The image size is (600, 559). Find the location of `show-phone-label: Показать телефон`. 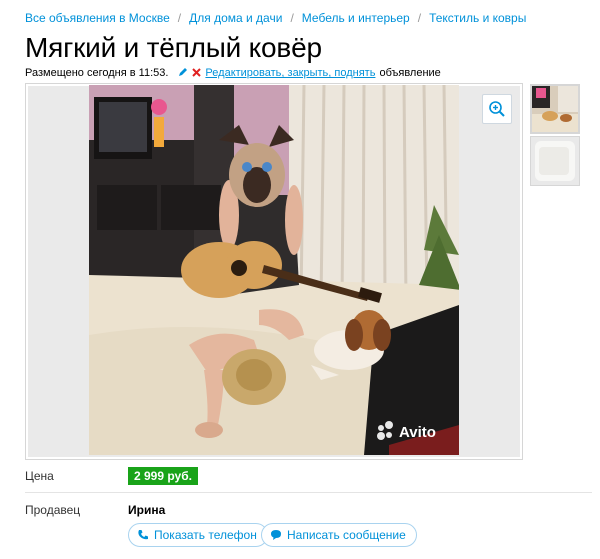

show-phone-label: Показать телефон is located at coordinates (205, 535).